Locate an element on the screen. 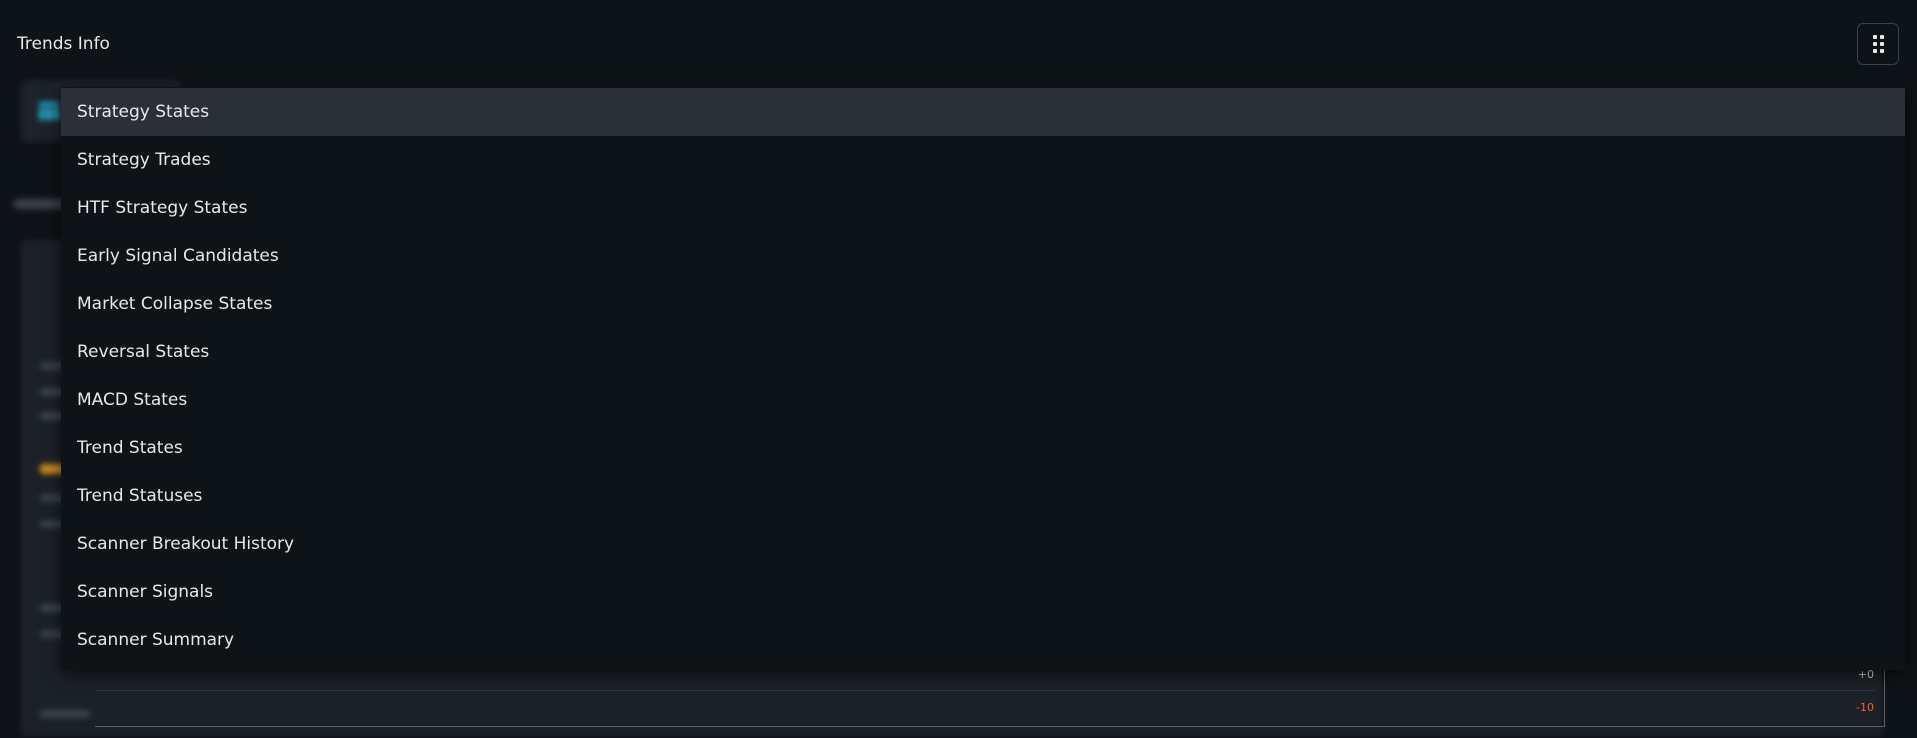 This screenshot has height=738, width=1917. menu-item-strategy-states: Strategy States is located at coordinates (983, 112).